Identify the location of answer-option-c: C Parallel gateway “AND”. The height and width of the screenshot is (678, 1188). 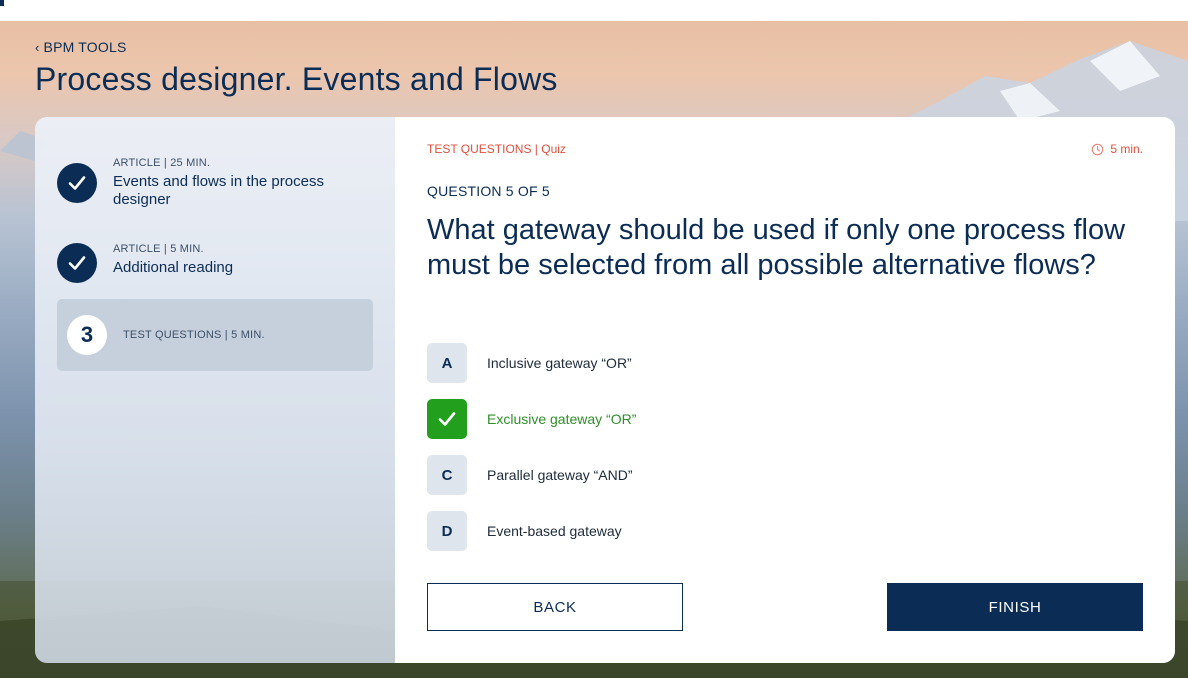
(531, 475).